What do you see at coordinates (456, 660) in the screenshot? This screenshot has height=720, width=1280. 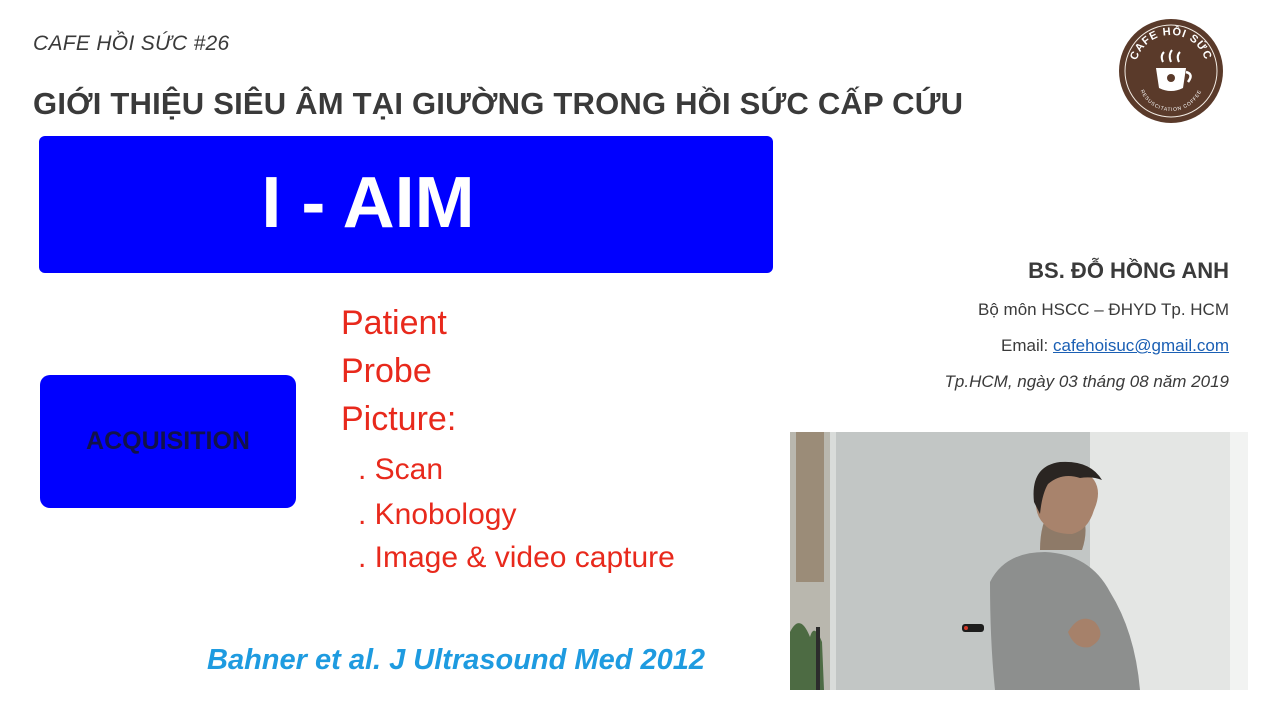 I see `citation: Bahner et al. J Ultrasound Med 2012` at bounding box center [456, 660].